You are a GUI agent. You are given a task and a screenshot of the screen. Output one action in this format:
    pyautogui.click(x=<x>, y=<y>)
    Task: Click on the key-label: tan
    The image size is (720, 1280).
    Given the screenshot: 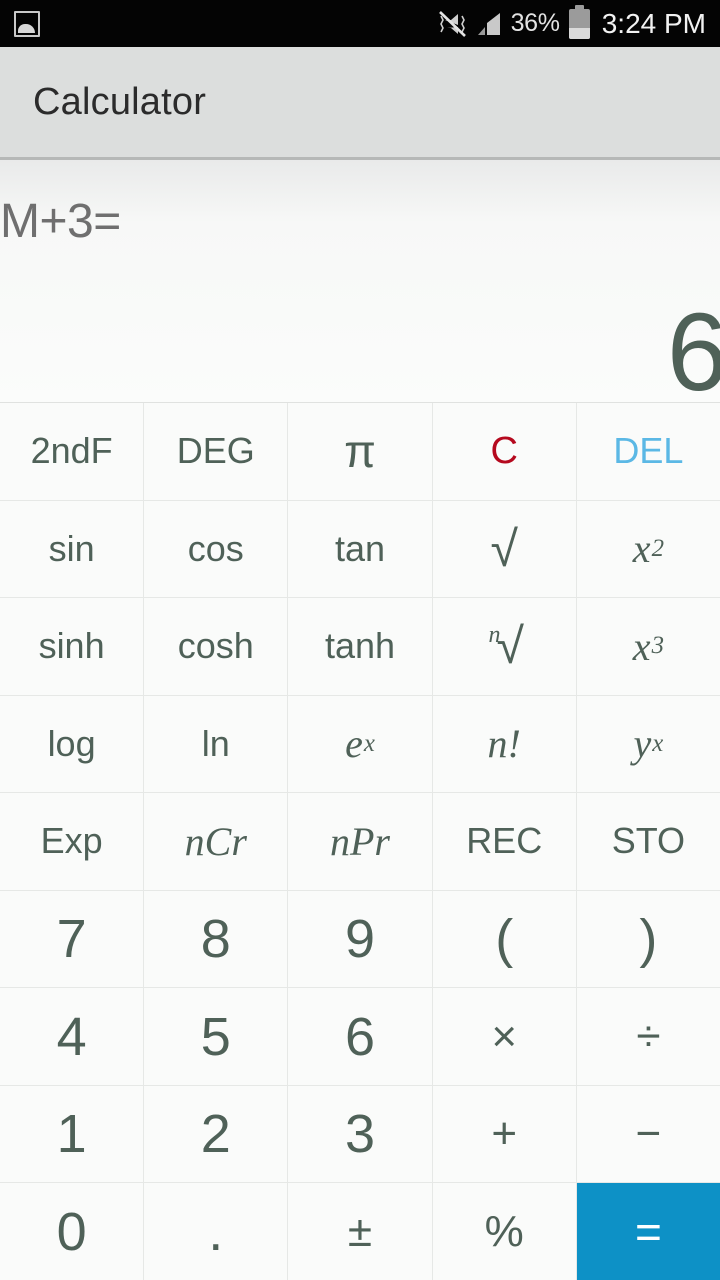 What is the action you would take?
    pyautogui.click(x=360, y=548)
    